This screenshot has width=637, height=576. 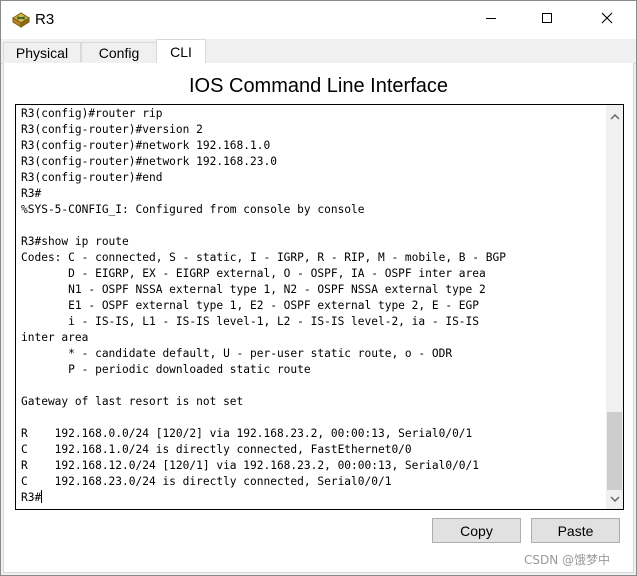 I want to click on close-button, so click(x=607, y=20).